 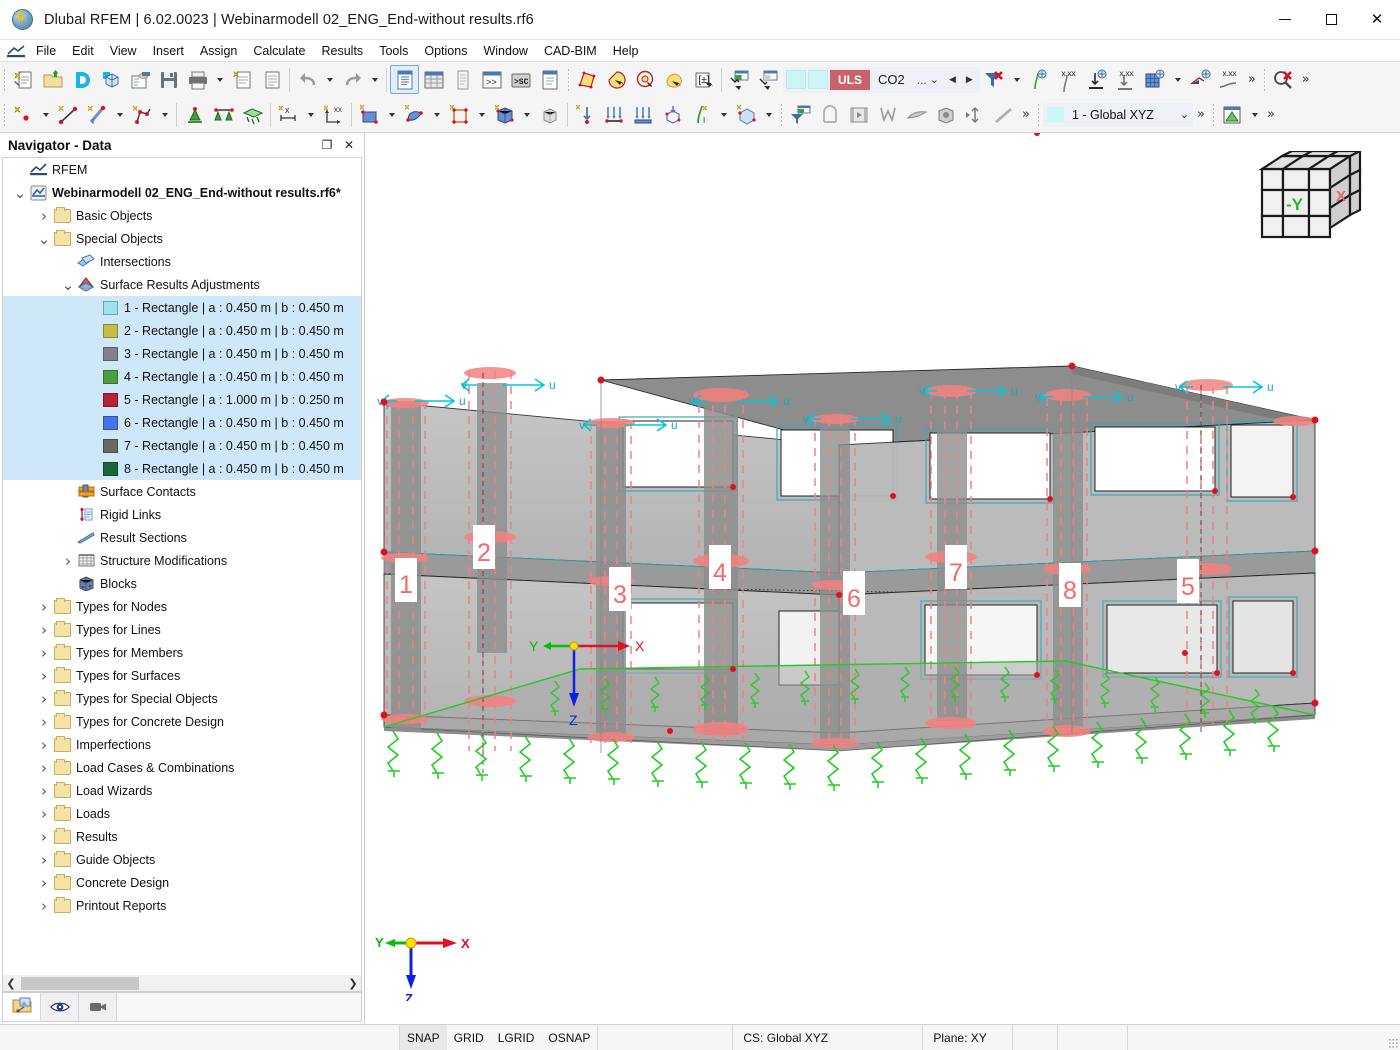 What do you see at coordinates (120, 114) in the screenshot?
I see `member-dropdown-arrow` at bounding box center [120, 114].